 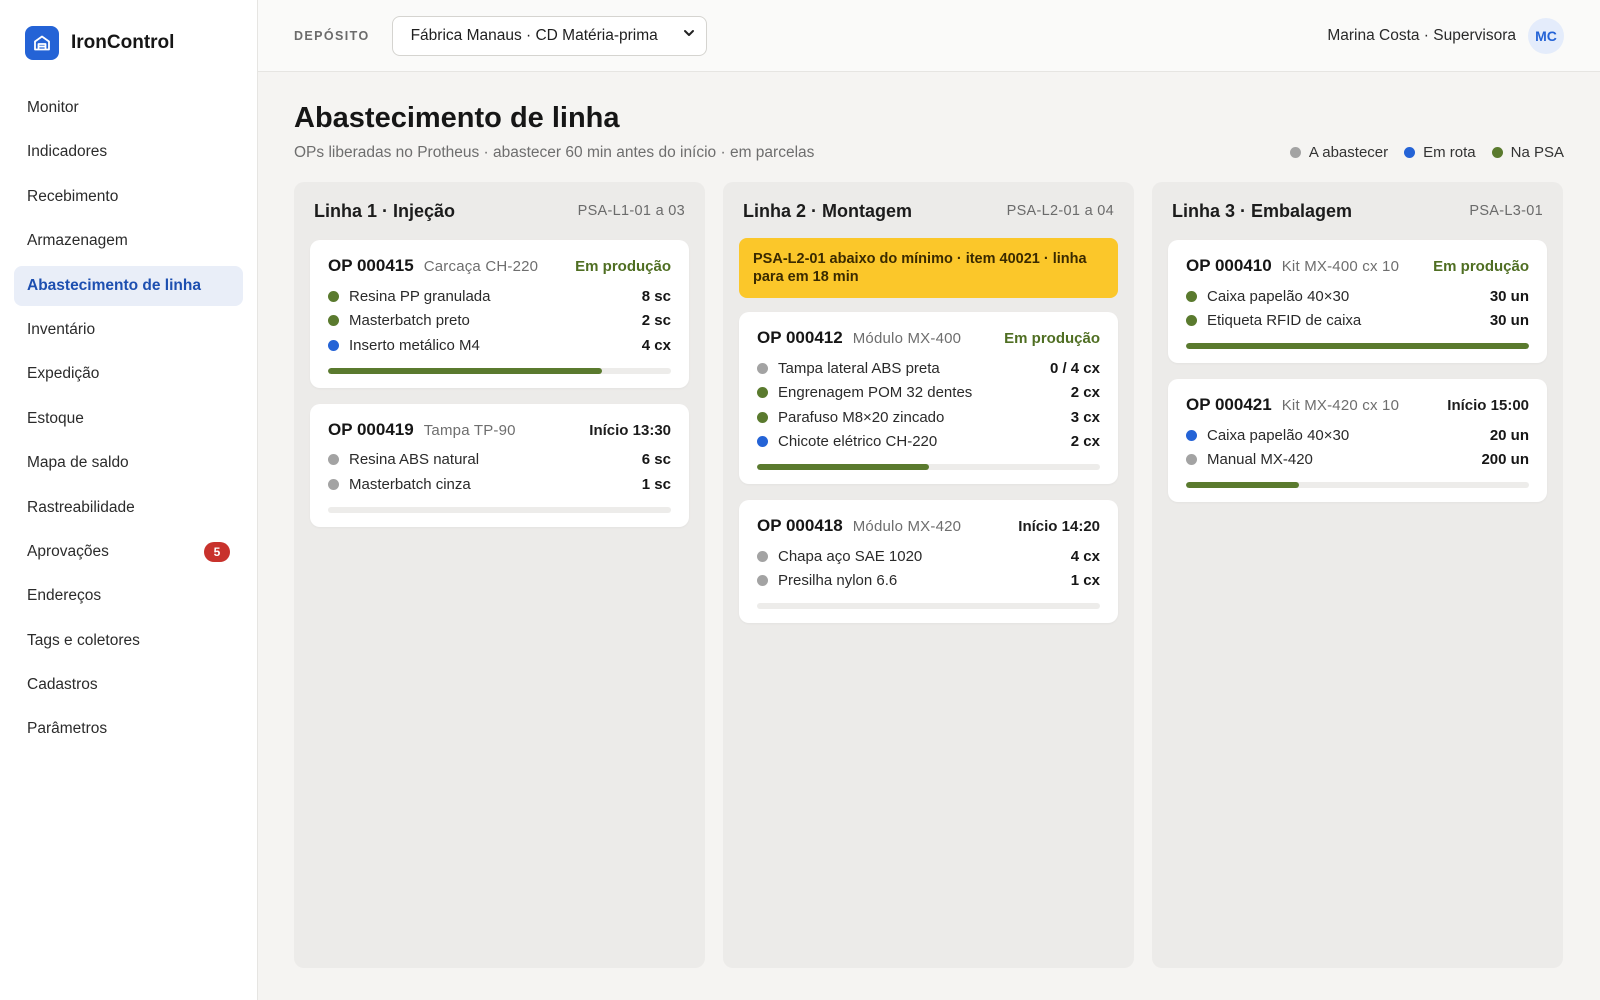 I want to click on op-product: Kit MX-420 cx 10, so click(x=1340, y=405).